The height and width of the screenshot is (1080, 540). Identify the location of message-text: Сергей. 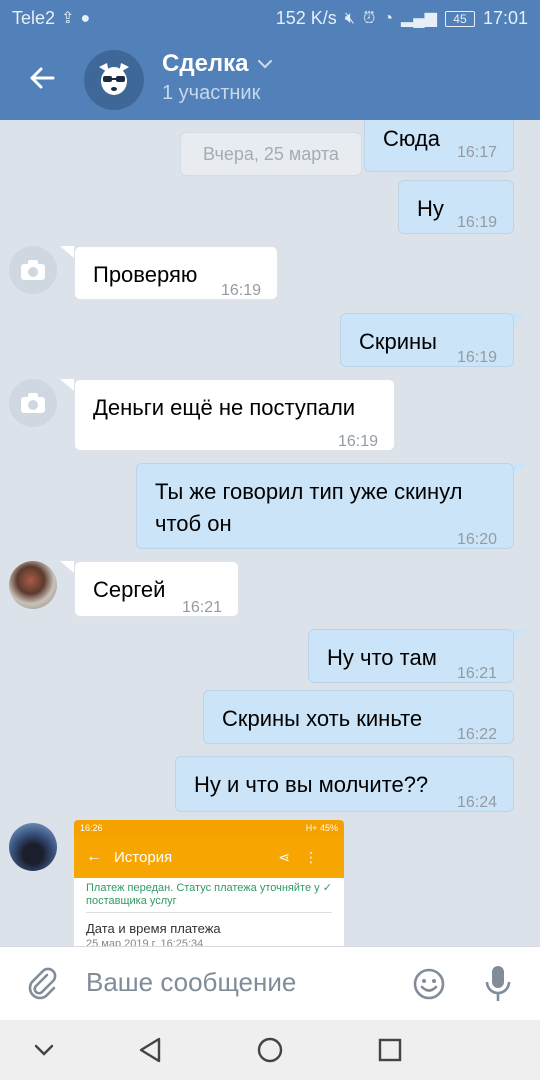
(129, 589).